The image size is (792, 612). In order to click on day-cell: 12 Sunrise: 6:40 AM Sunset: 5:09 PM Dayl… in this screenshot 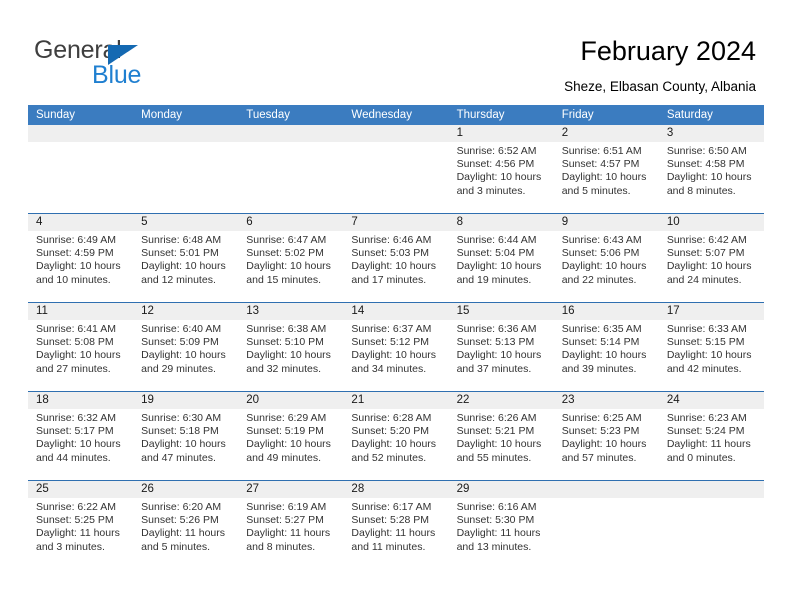, I will do `click(186, 347)`.